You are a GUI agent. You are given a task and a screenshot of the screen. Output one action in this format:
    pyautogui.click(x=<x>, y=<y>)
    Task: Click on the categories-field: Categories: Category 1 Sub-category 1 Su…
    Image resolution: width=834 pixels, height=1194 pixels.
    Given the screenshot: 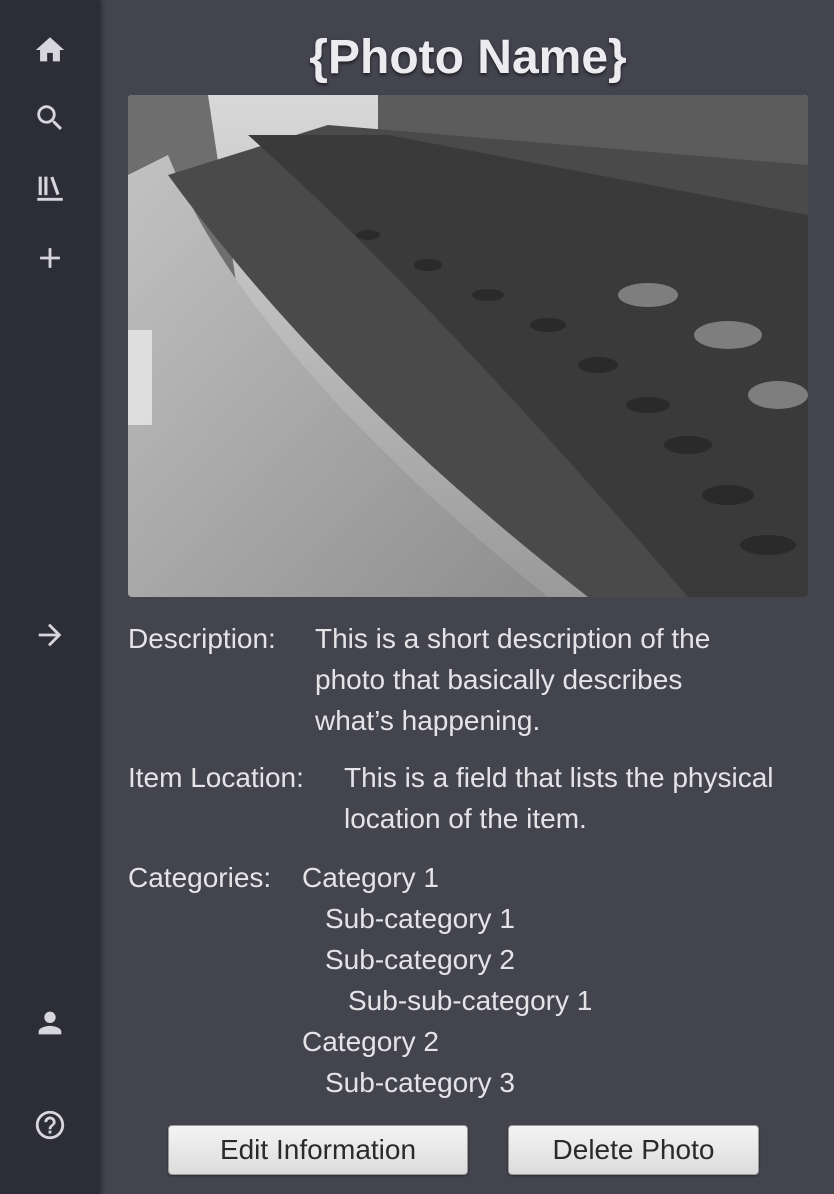 What is the action you would take?
    pyautogui.click(x=428, y=980)
    